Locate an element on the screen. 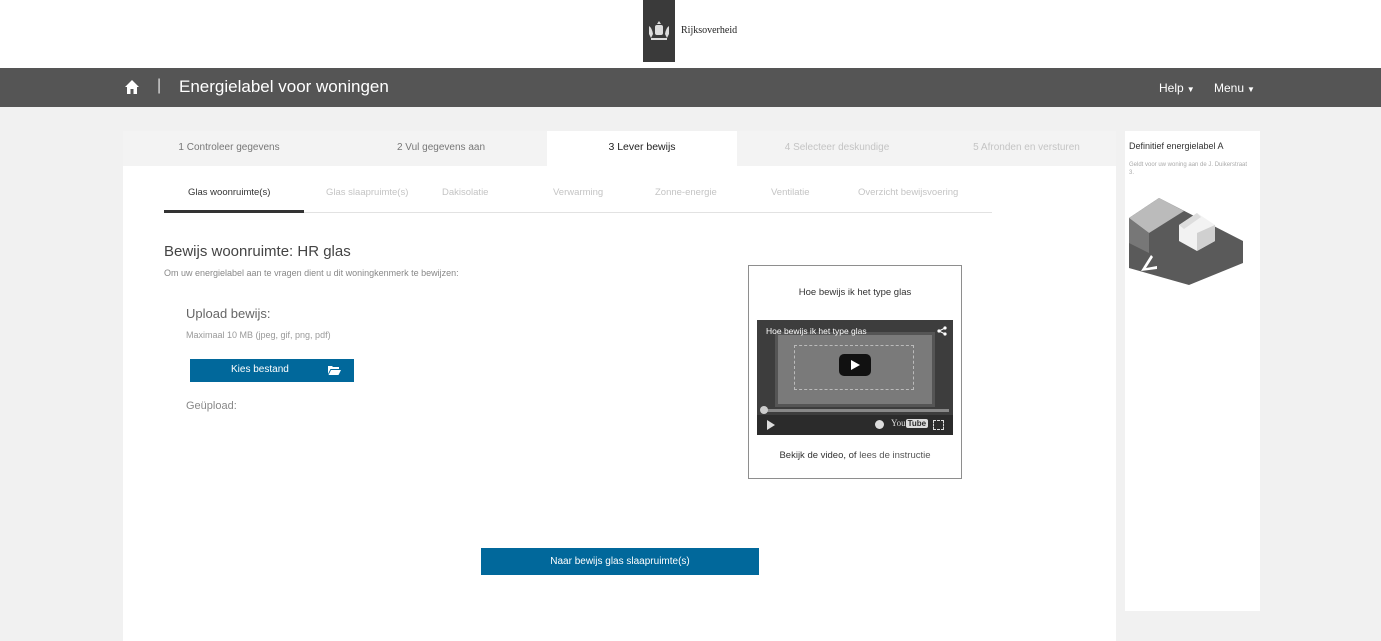 This screenshot has width=1381, height=641. step-3: 3 Lever bewijs is located at coordinates (642, 148).